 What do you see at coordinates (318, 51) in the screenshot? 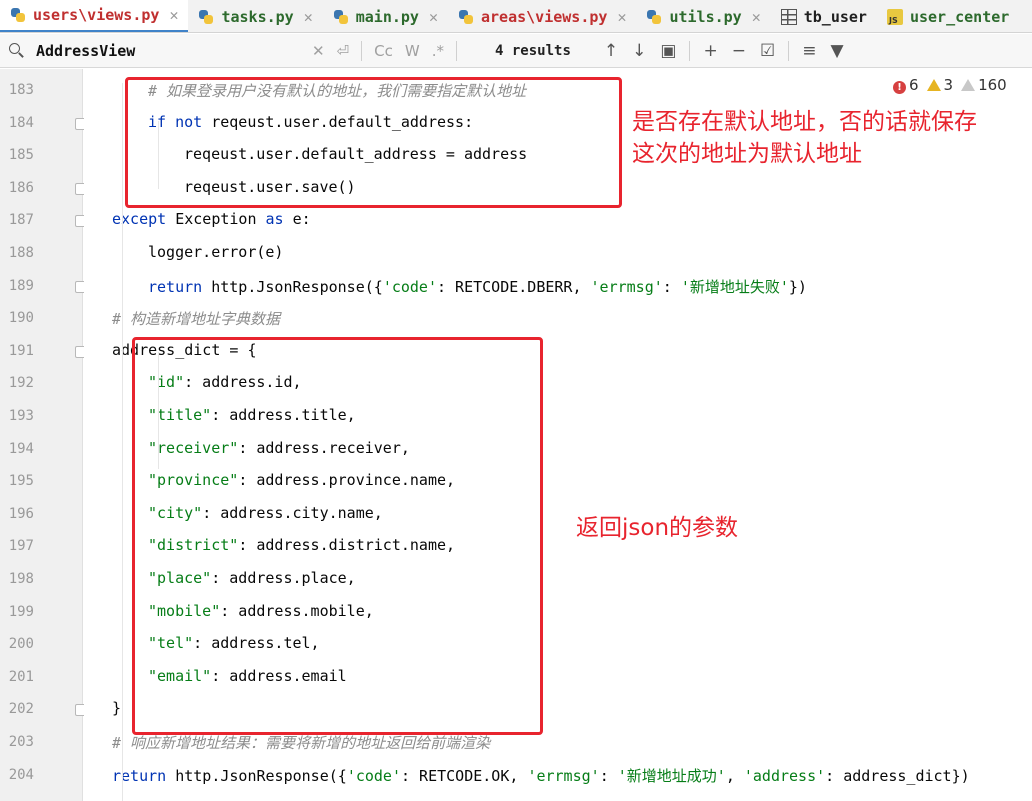
I see `clear-search-icon: ✕` at bounding box center [318, 51].